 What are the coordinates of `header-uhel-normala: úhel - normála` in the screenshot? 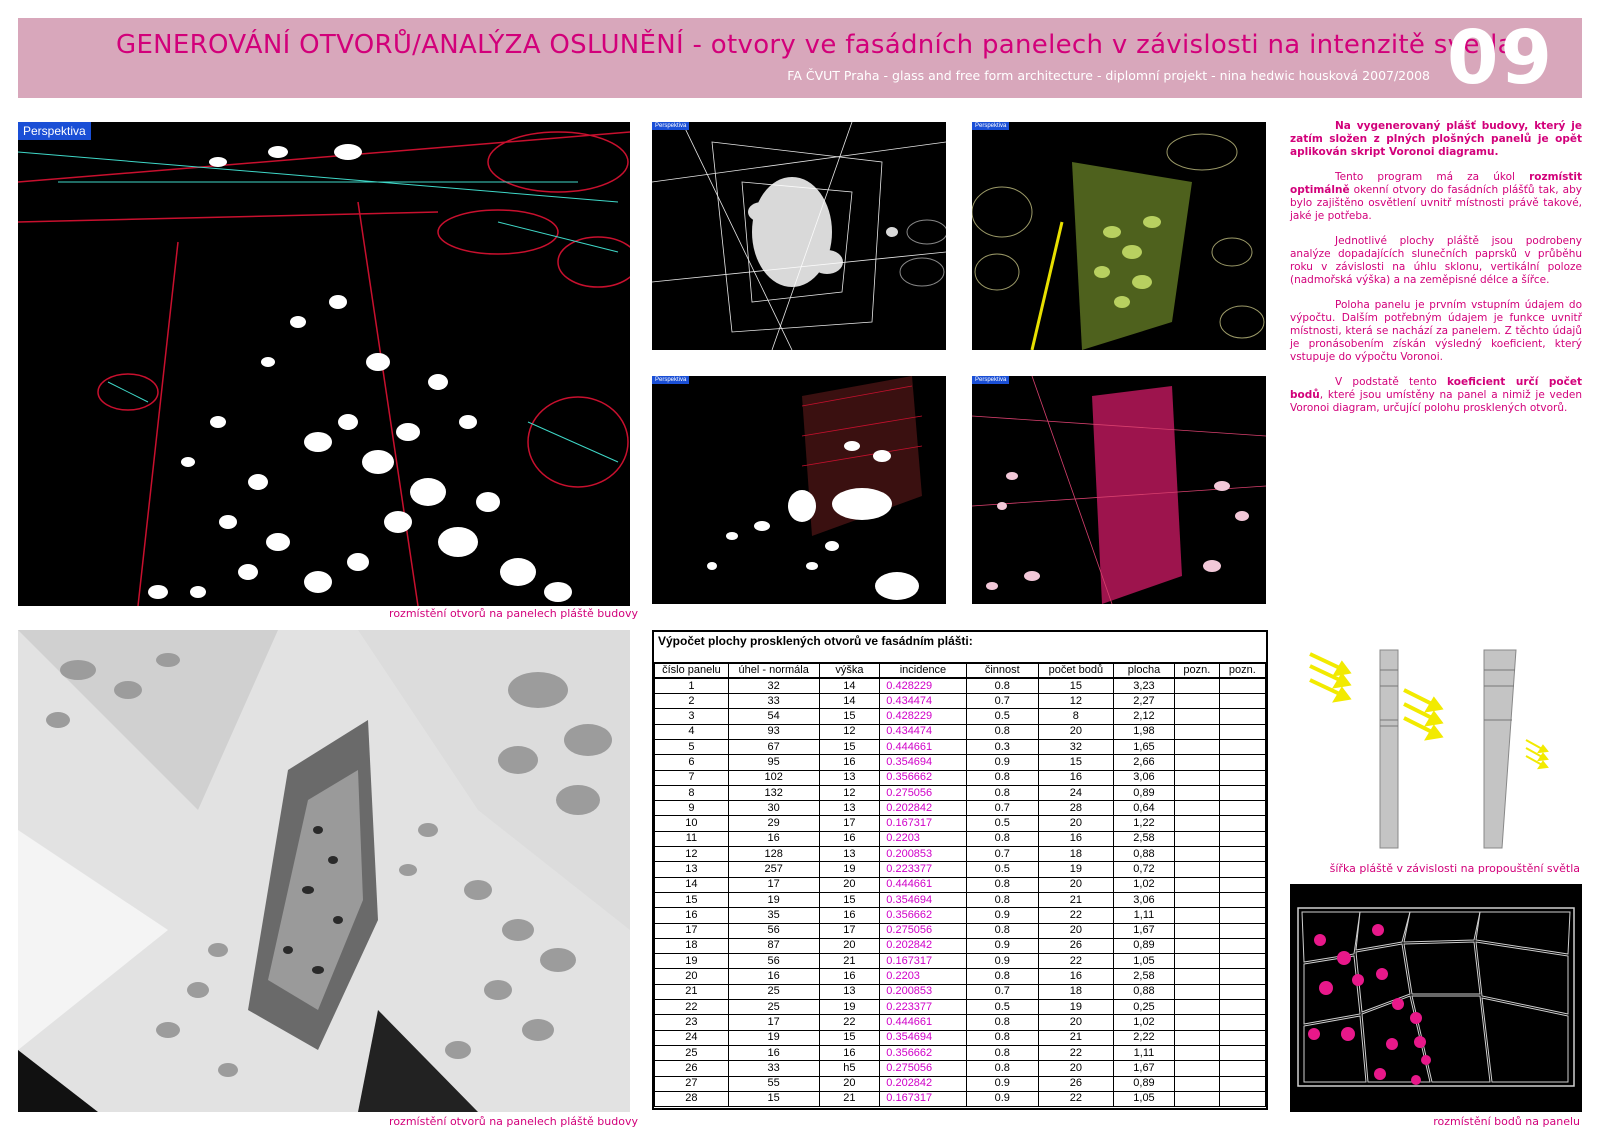 It's located at (773, 670).